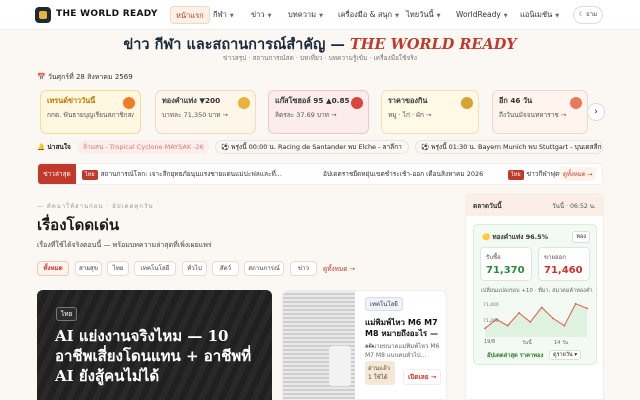  I want to click on see-all-link: ดูทั้งหมด →, so click(339, 269).